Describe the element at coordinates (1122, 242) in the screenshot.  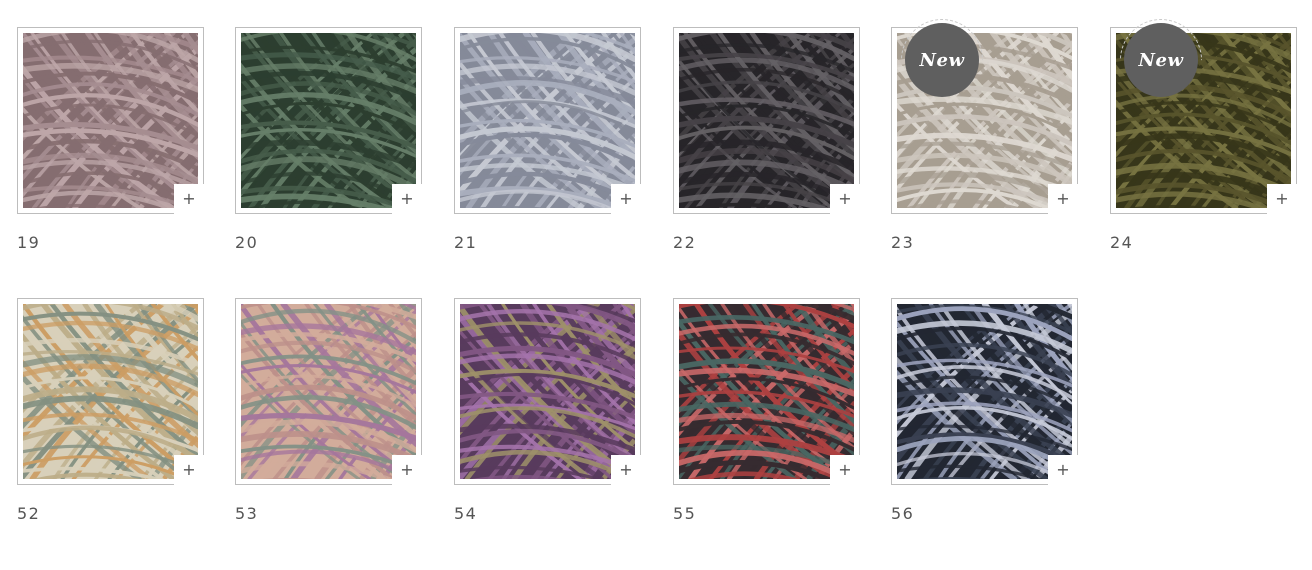
I see `color-number: 24` at that location.